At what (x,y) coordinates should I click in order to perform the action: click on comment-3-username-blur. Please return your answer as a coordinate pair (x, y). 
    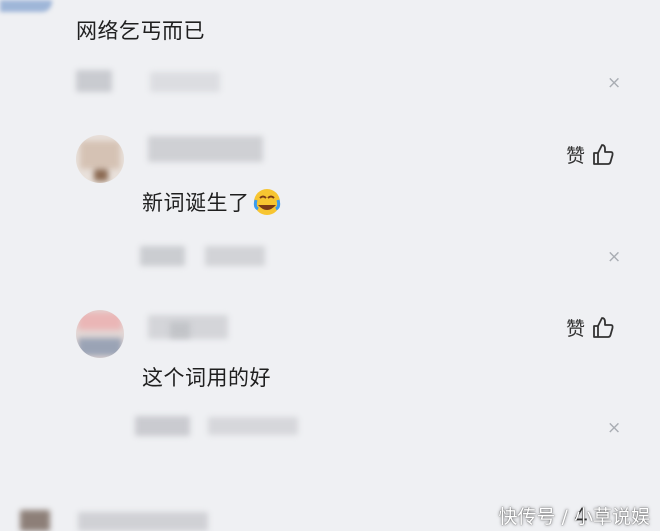
    Looking at the image, I should click on (180, 330).